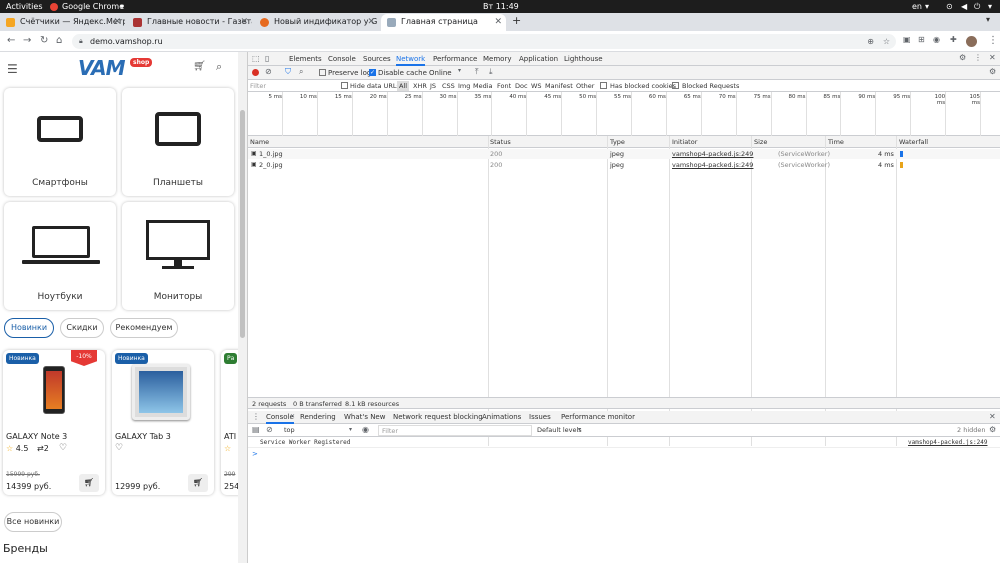 Image resolution: width=1000 pixels, height=563 pixels. I want to click on column-name: Name, so click(259, 142).